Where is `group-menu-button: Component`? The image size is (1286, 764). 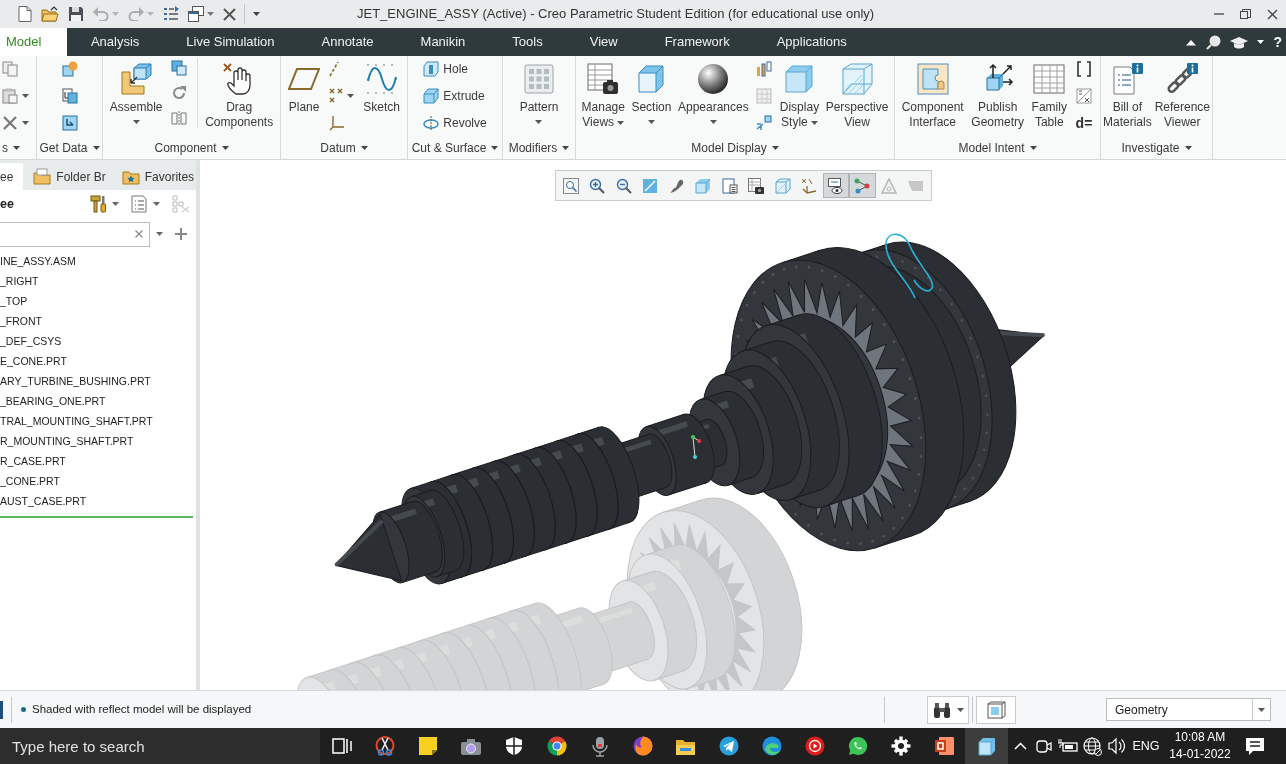
group-menu-button: Component is located at coordinates (191, 148).